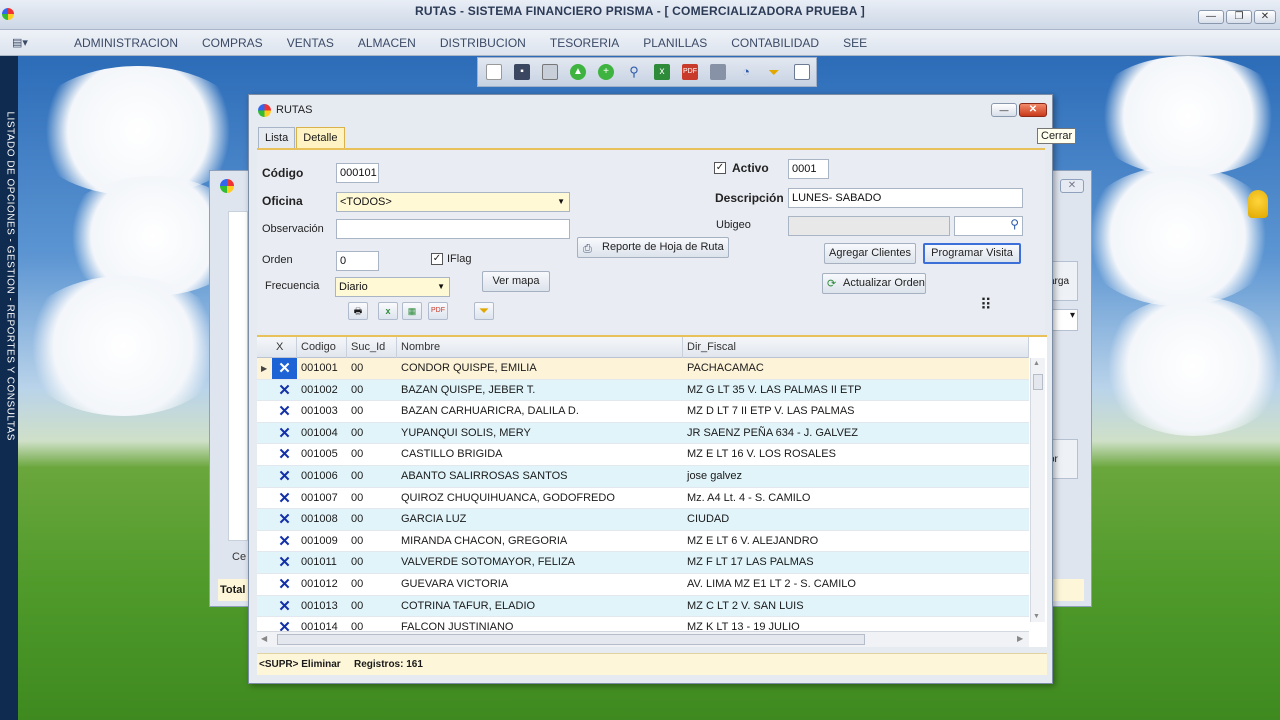 This screenshot has width=1280, height=720. I want to click on header-suc-id: Suc_Id, so click(372, 347).